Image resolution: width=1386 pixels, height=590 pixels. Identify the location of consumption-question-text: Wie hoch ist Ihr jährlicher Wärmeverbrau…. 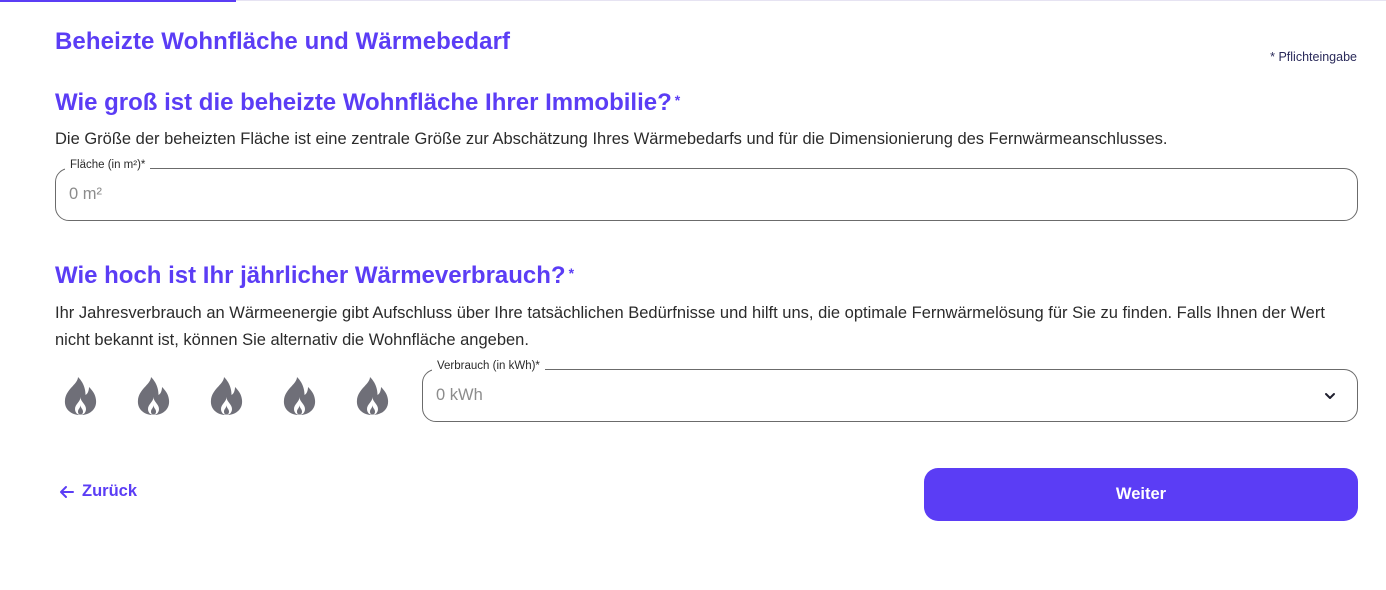
(310, 275).